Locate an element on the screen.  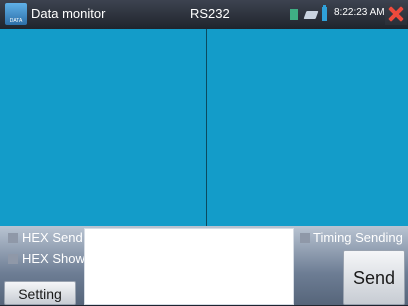
sd-card-icon is located at coordinates (294, 14).